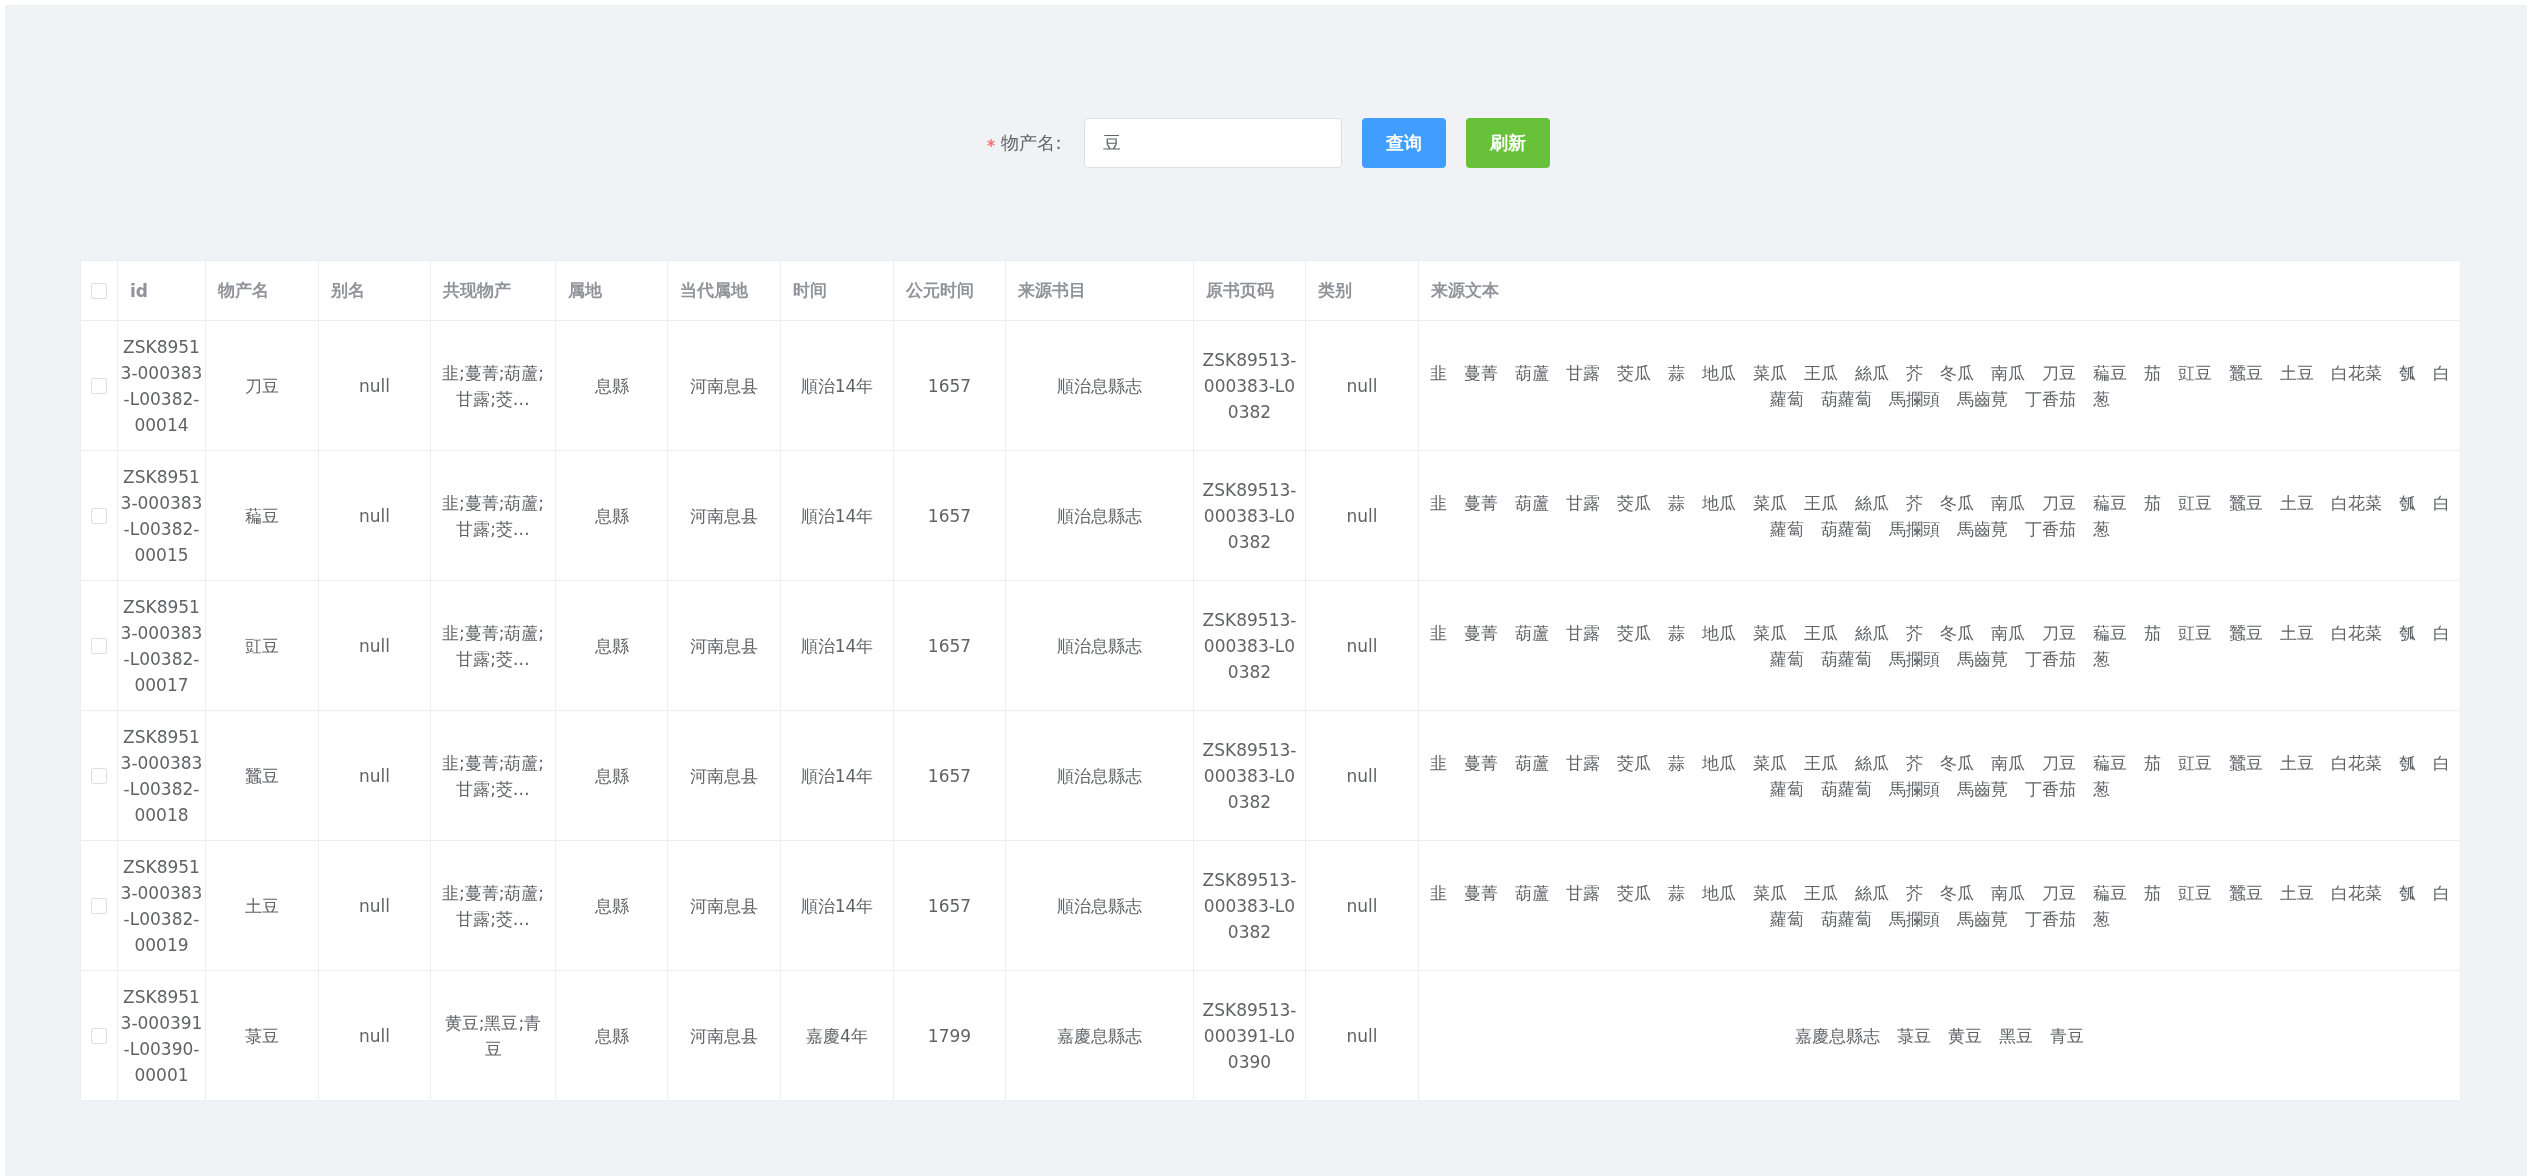 The height and width of the screenshot is (1176, 2527). I want to click on table-cell: ZSK89513-000383-L00382-00014, so click(161, 385).